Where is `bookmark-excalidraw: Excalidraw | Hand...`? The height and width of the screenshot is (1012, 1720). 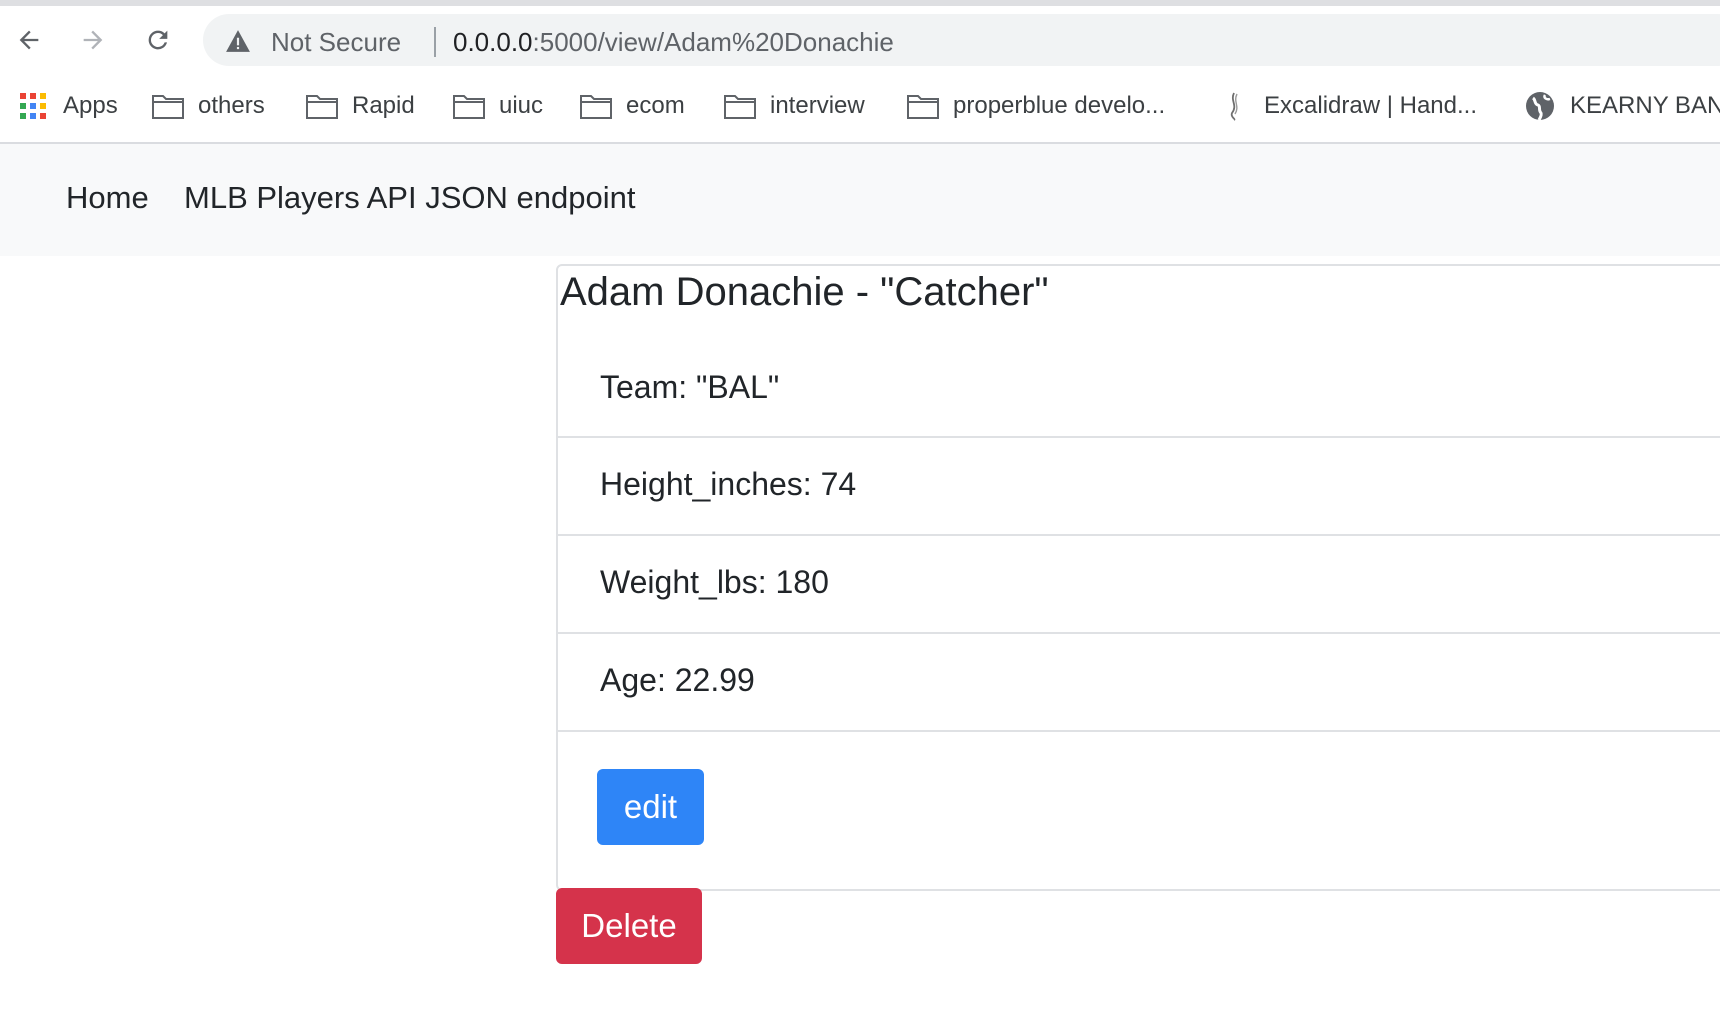
bookmark-excalidraw: Excalidraw | Hand... is located at coordinates (1347, 106).